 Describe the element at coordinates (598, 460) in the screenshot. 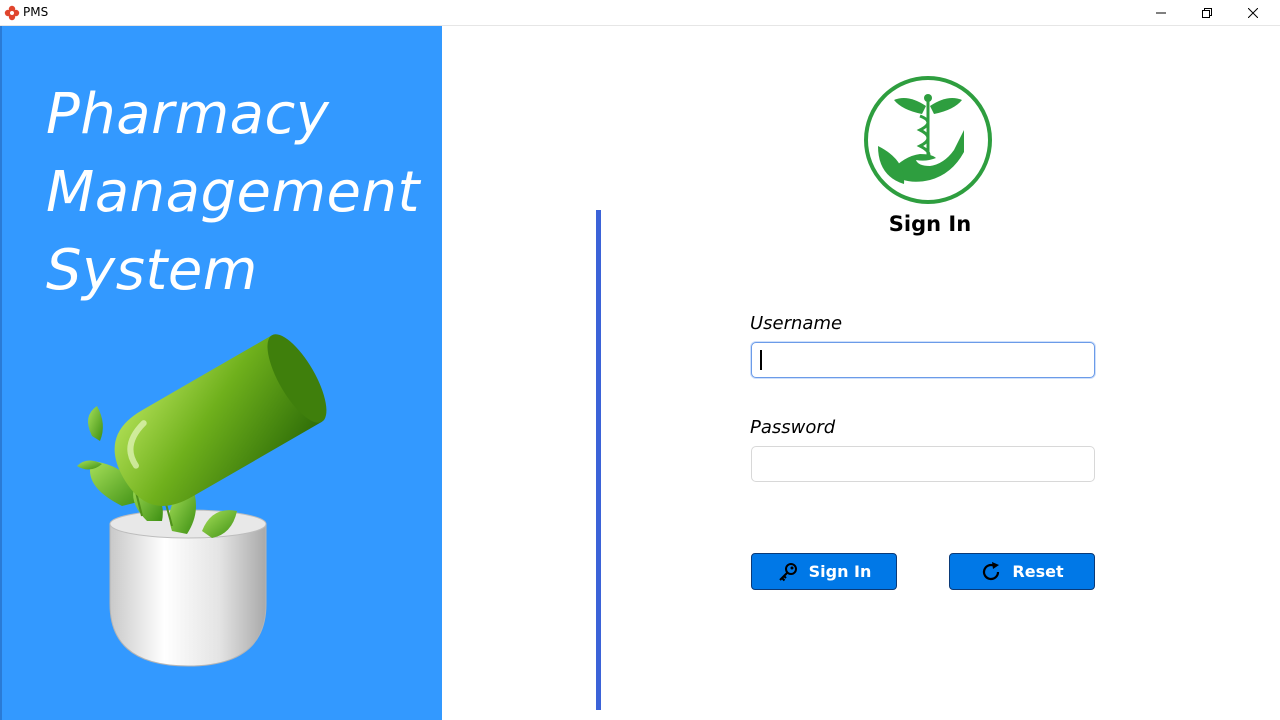

I see `vertical-divider` at that location.